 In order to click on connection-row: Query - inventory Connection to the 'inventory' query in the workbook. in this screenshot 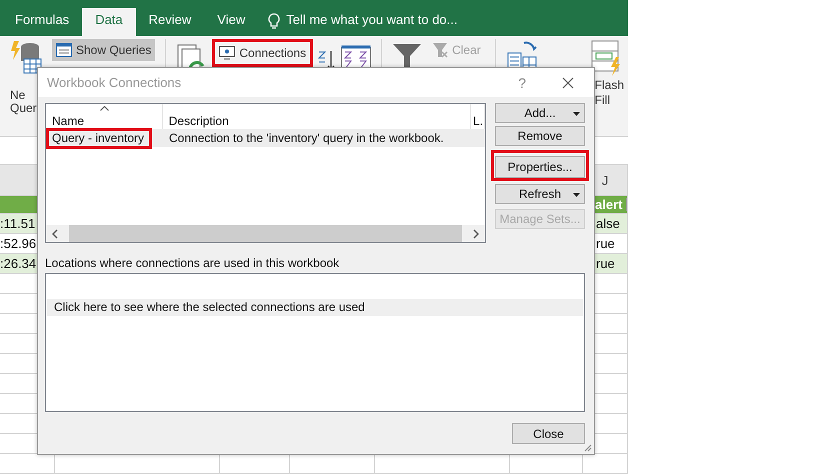, I will do `click(265, 138)`.